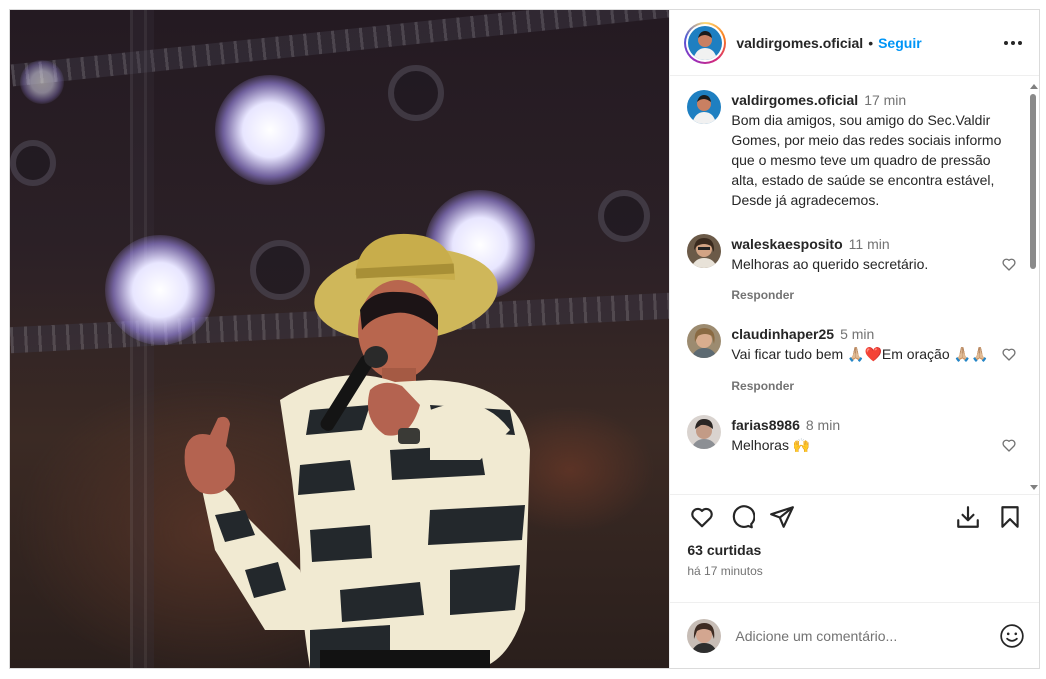 Image resolution: width=1046 pixels, height=679 pixels. Describe the element at coordinates (852, 435) in the screenshot. I see `comment-item: farias8986 8 min Melhoras 🙌` at that location.